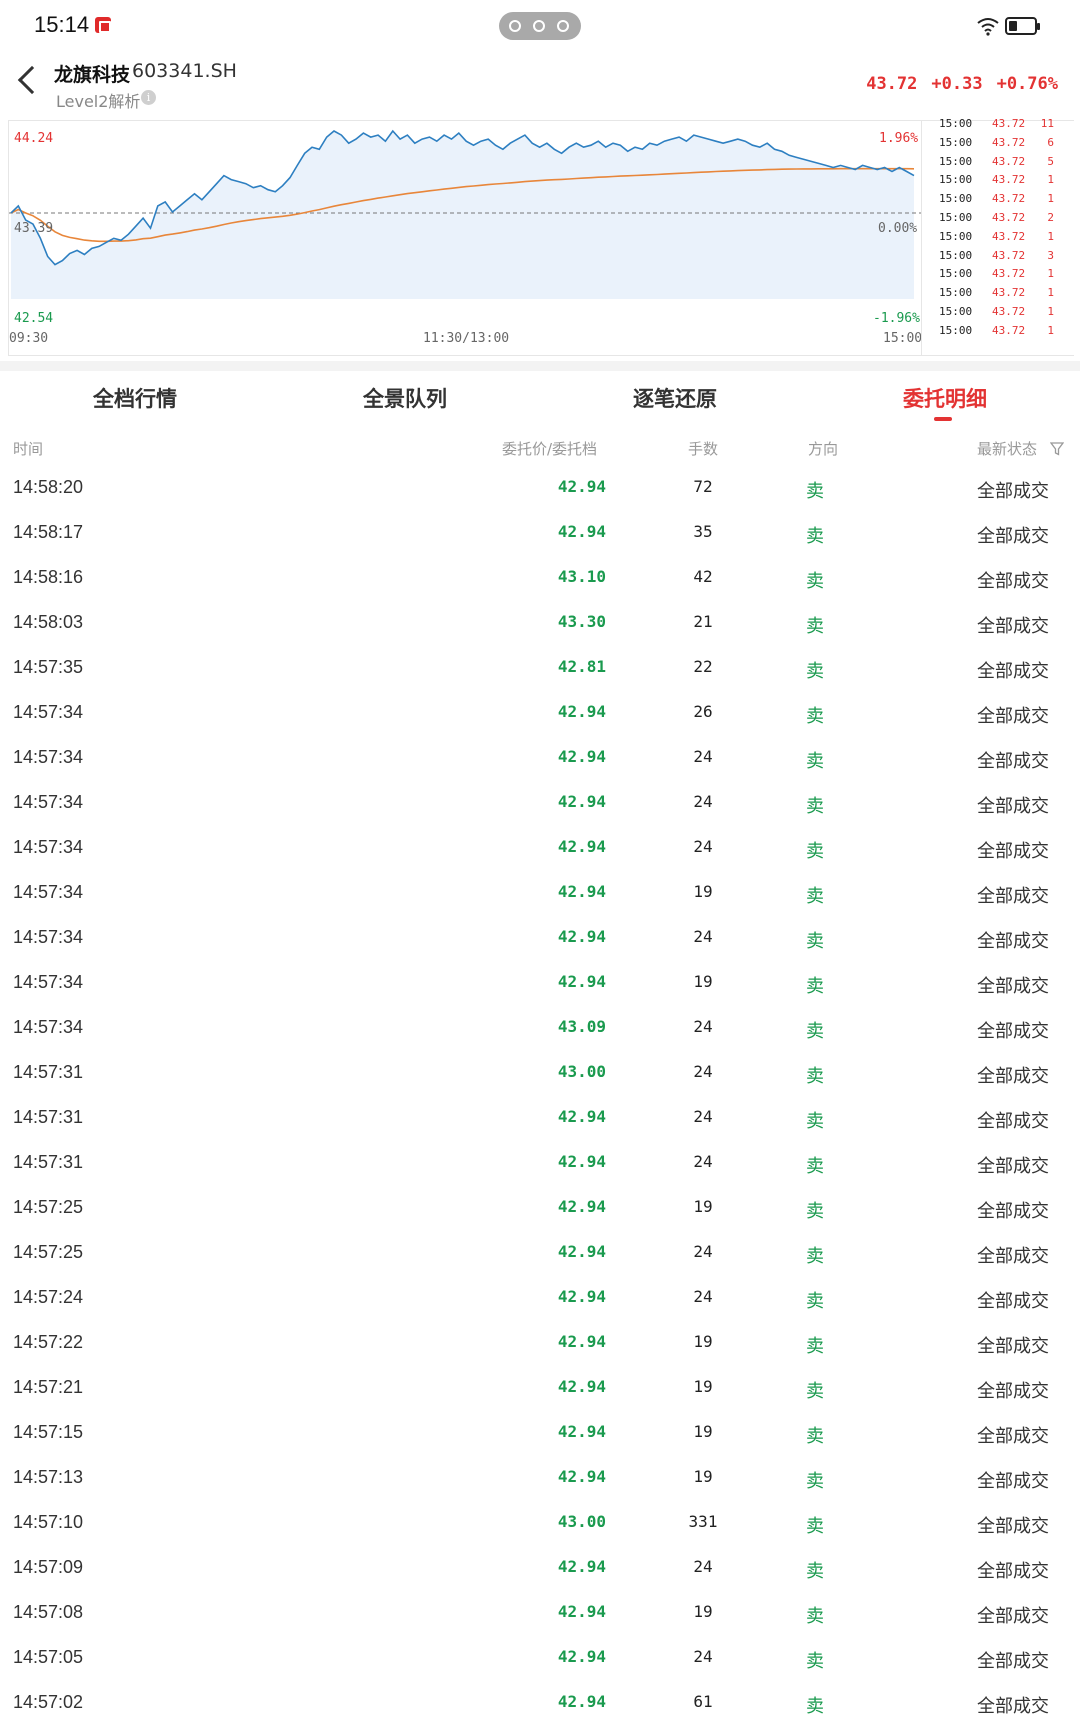 The image size is (1080, 1728). What do you see at coordinates (540, 1391) in the screenshot?
I see `table-row: 14:57:21 42.94 19 卖 全部成交` at bounding box center [540, 1391].